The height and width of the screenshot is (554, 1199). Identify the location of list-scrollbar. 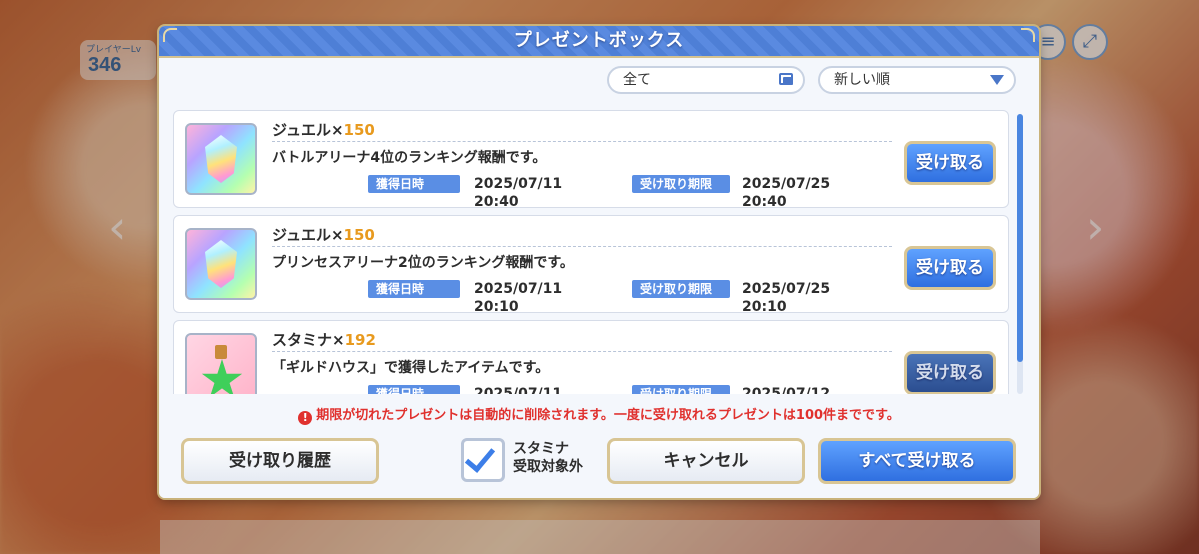
(1020, 254).